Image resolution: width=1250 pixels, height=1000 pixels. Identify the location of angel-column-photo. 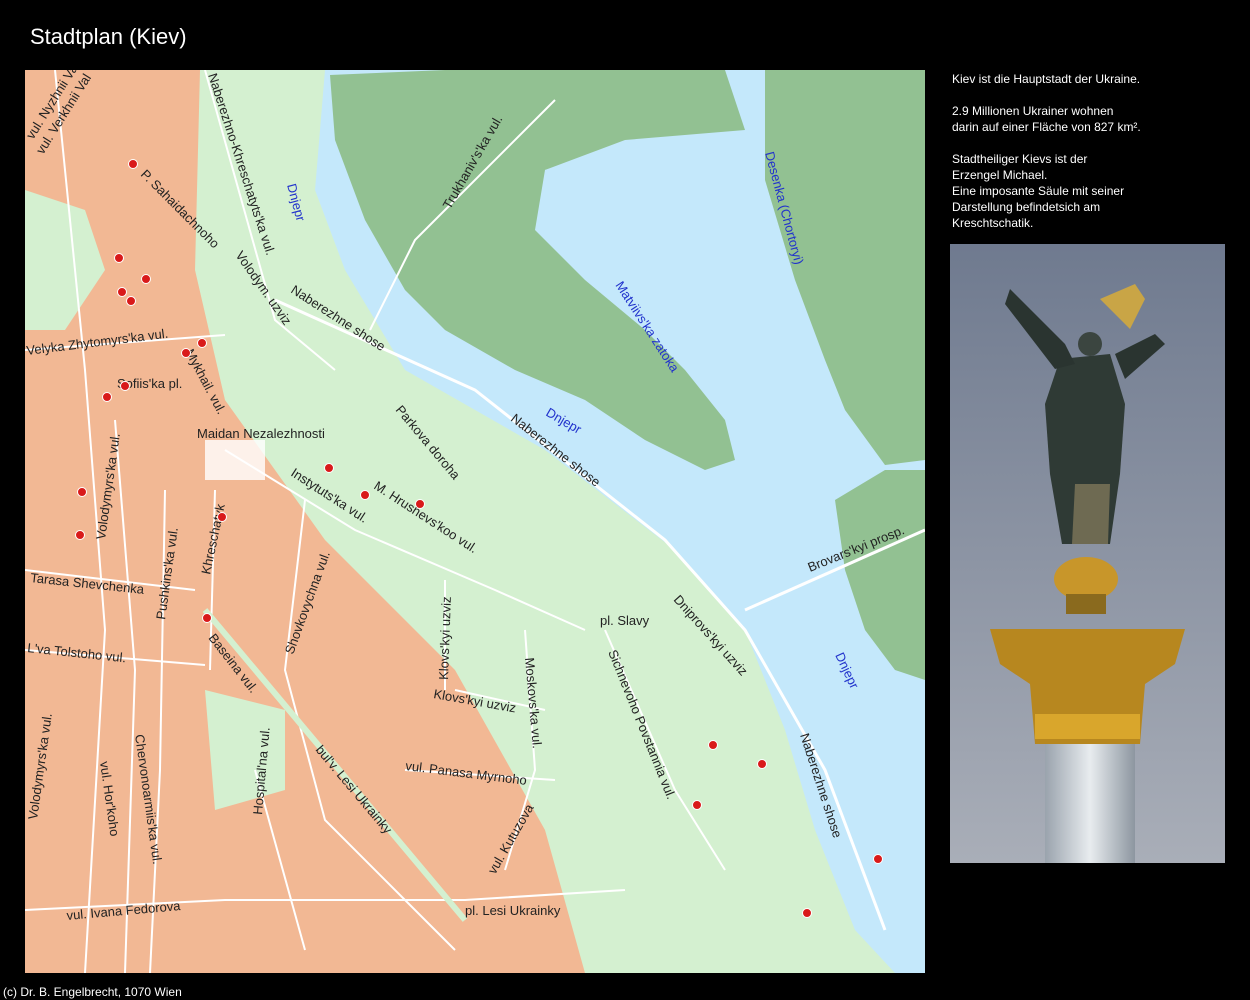
(1087, 553).